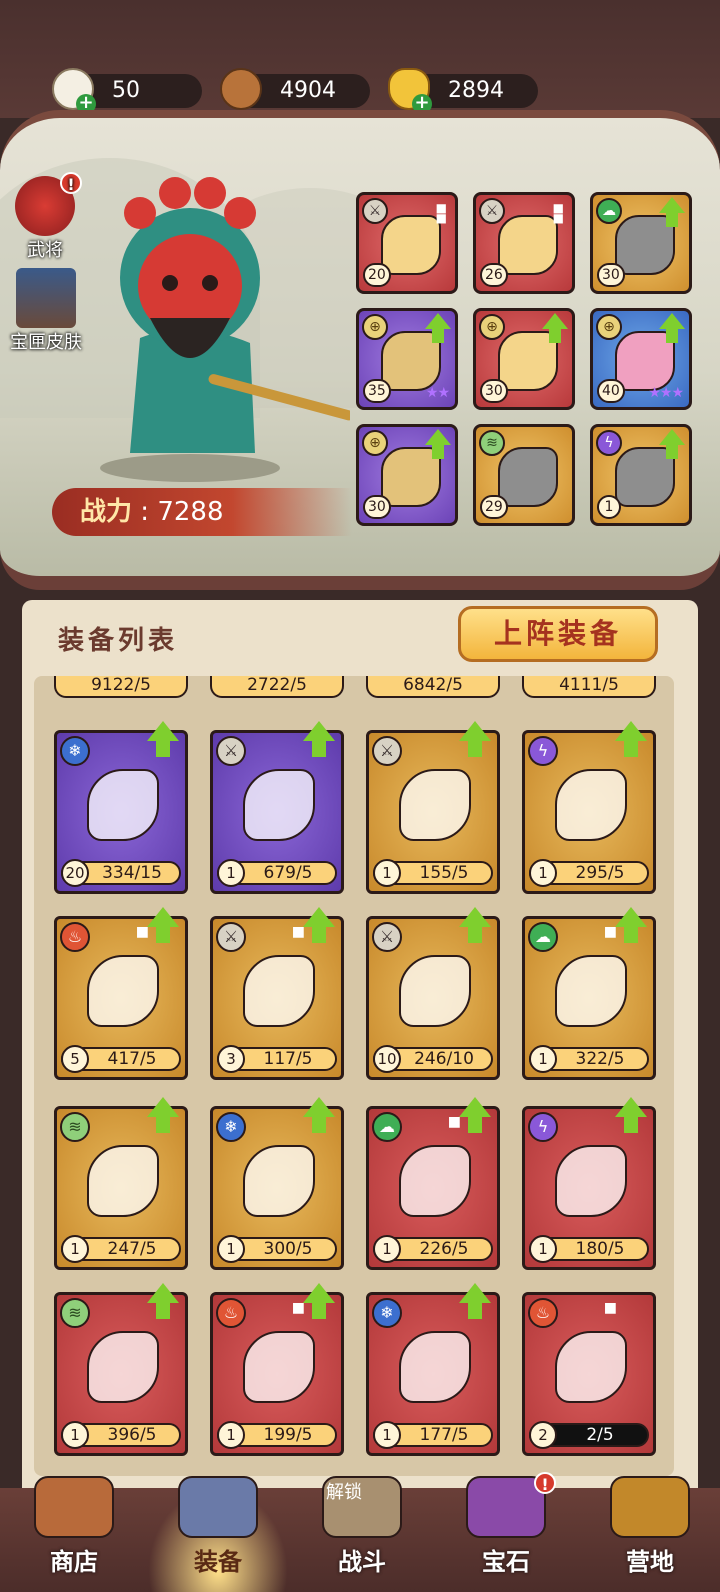 This screenshot has width=720, height=1592. Describe the element at coordinates (589, 1183) in the screenshot. I see `equipment-card: ϟ 1 180/5` at that location.